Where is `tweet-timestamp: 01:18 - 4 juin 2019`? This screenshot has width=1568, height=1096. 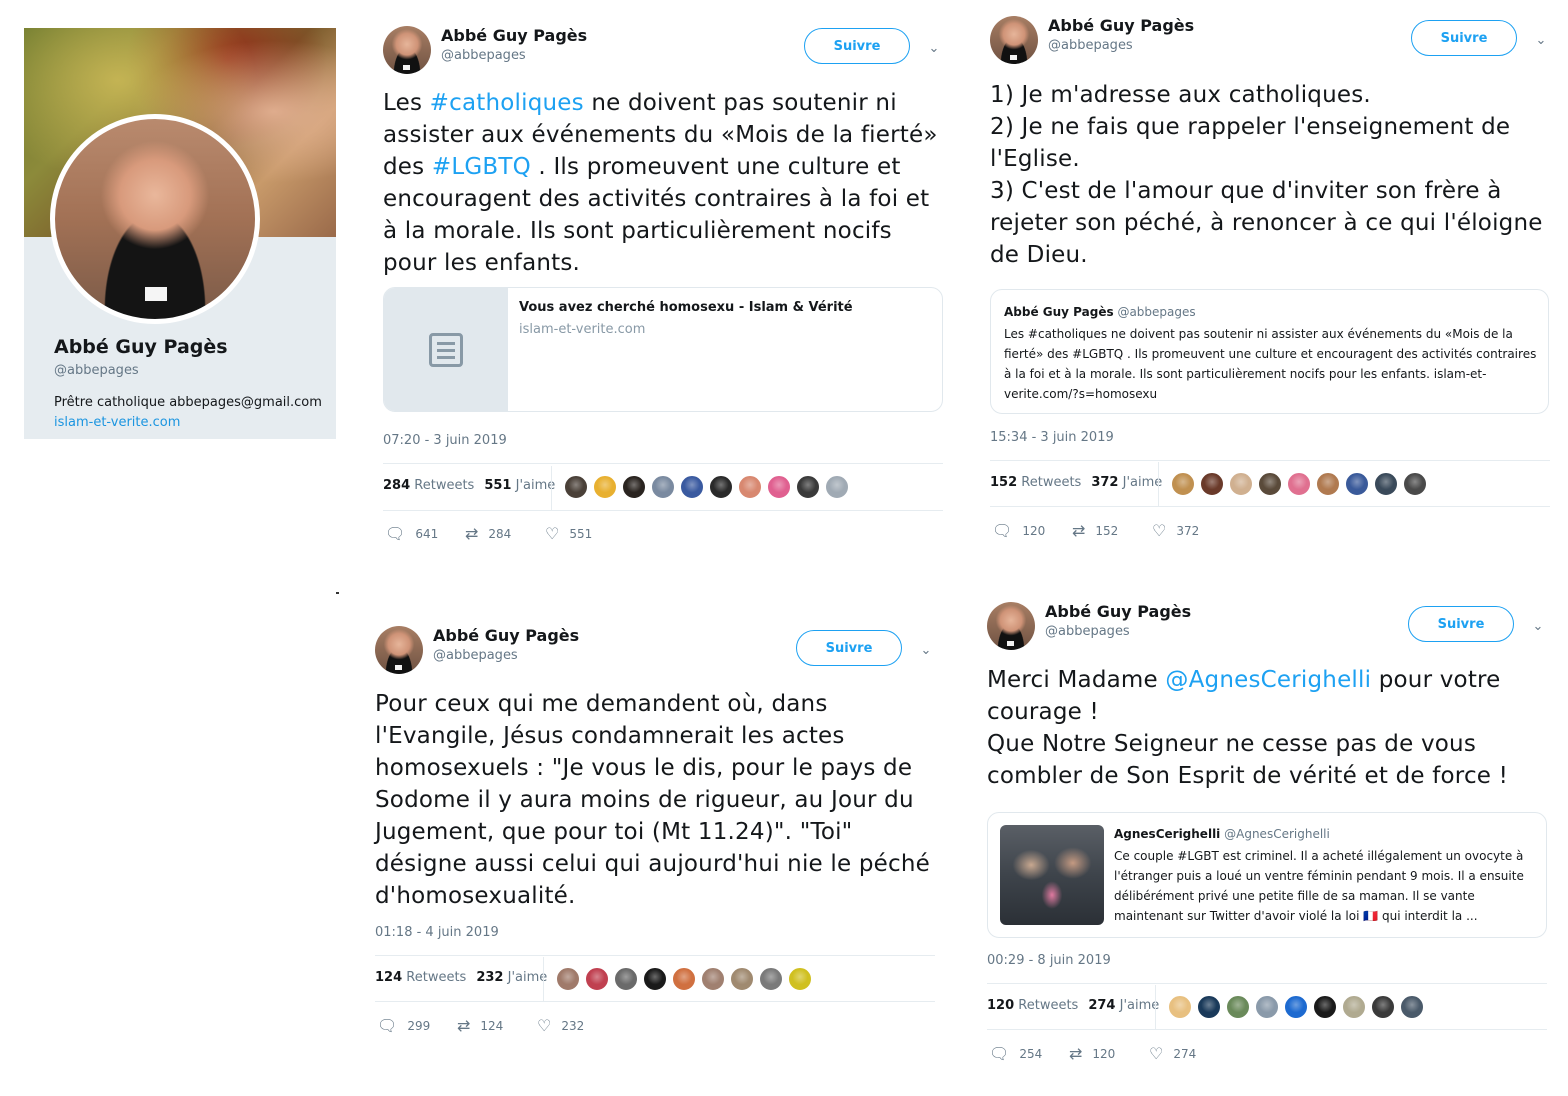
tweet-timestamp: 01:18 - 4 juin 2019 is located at coordinates (437, 932).